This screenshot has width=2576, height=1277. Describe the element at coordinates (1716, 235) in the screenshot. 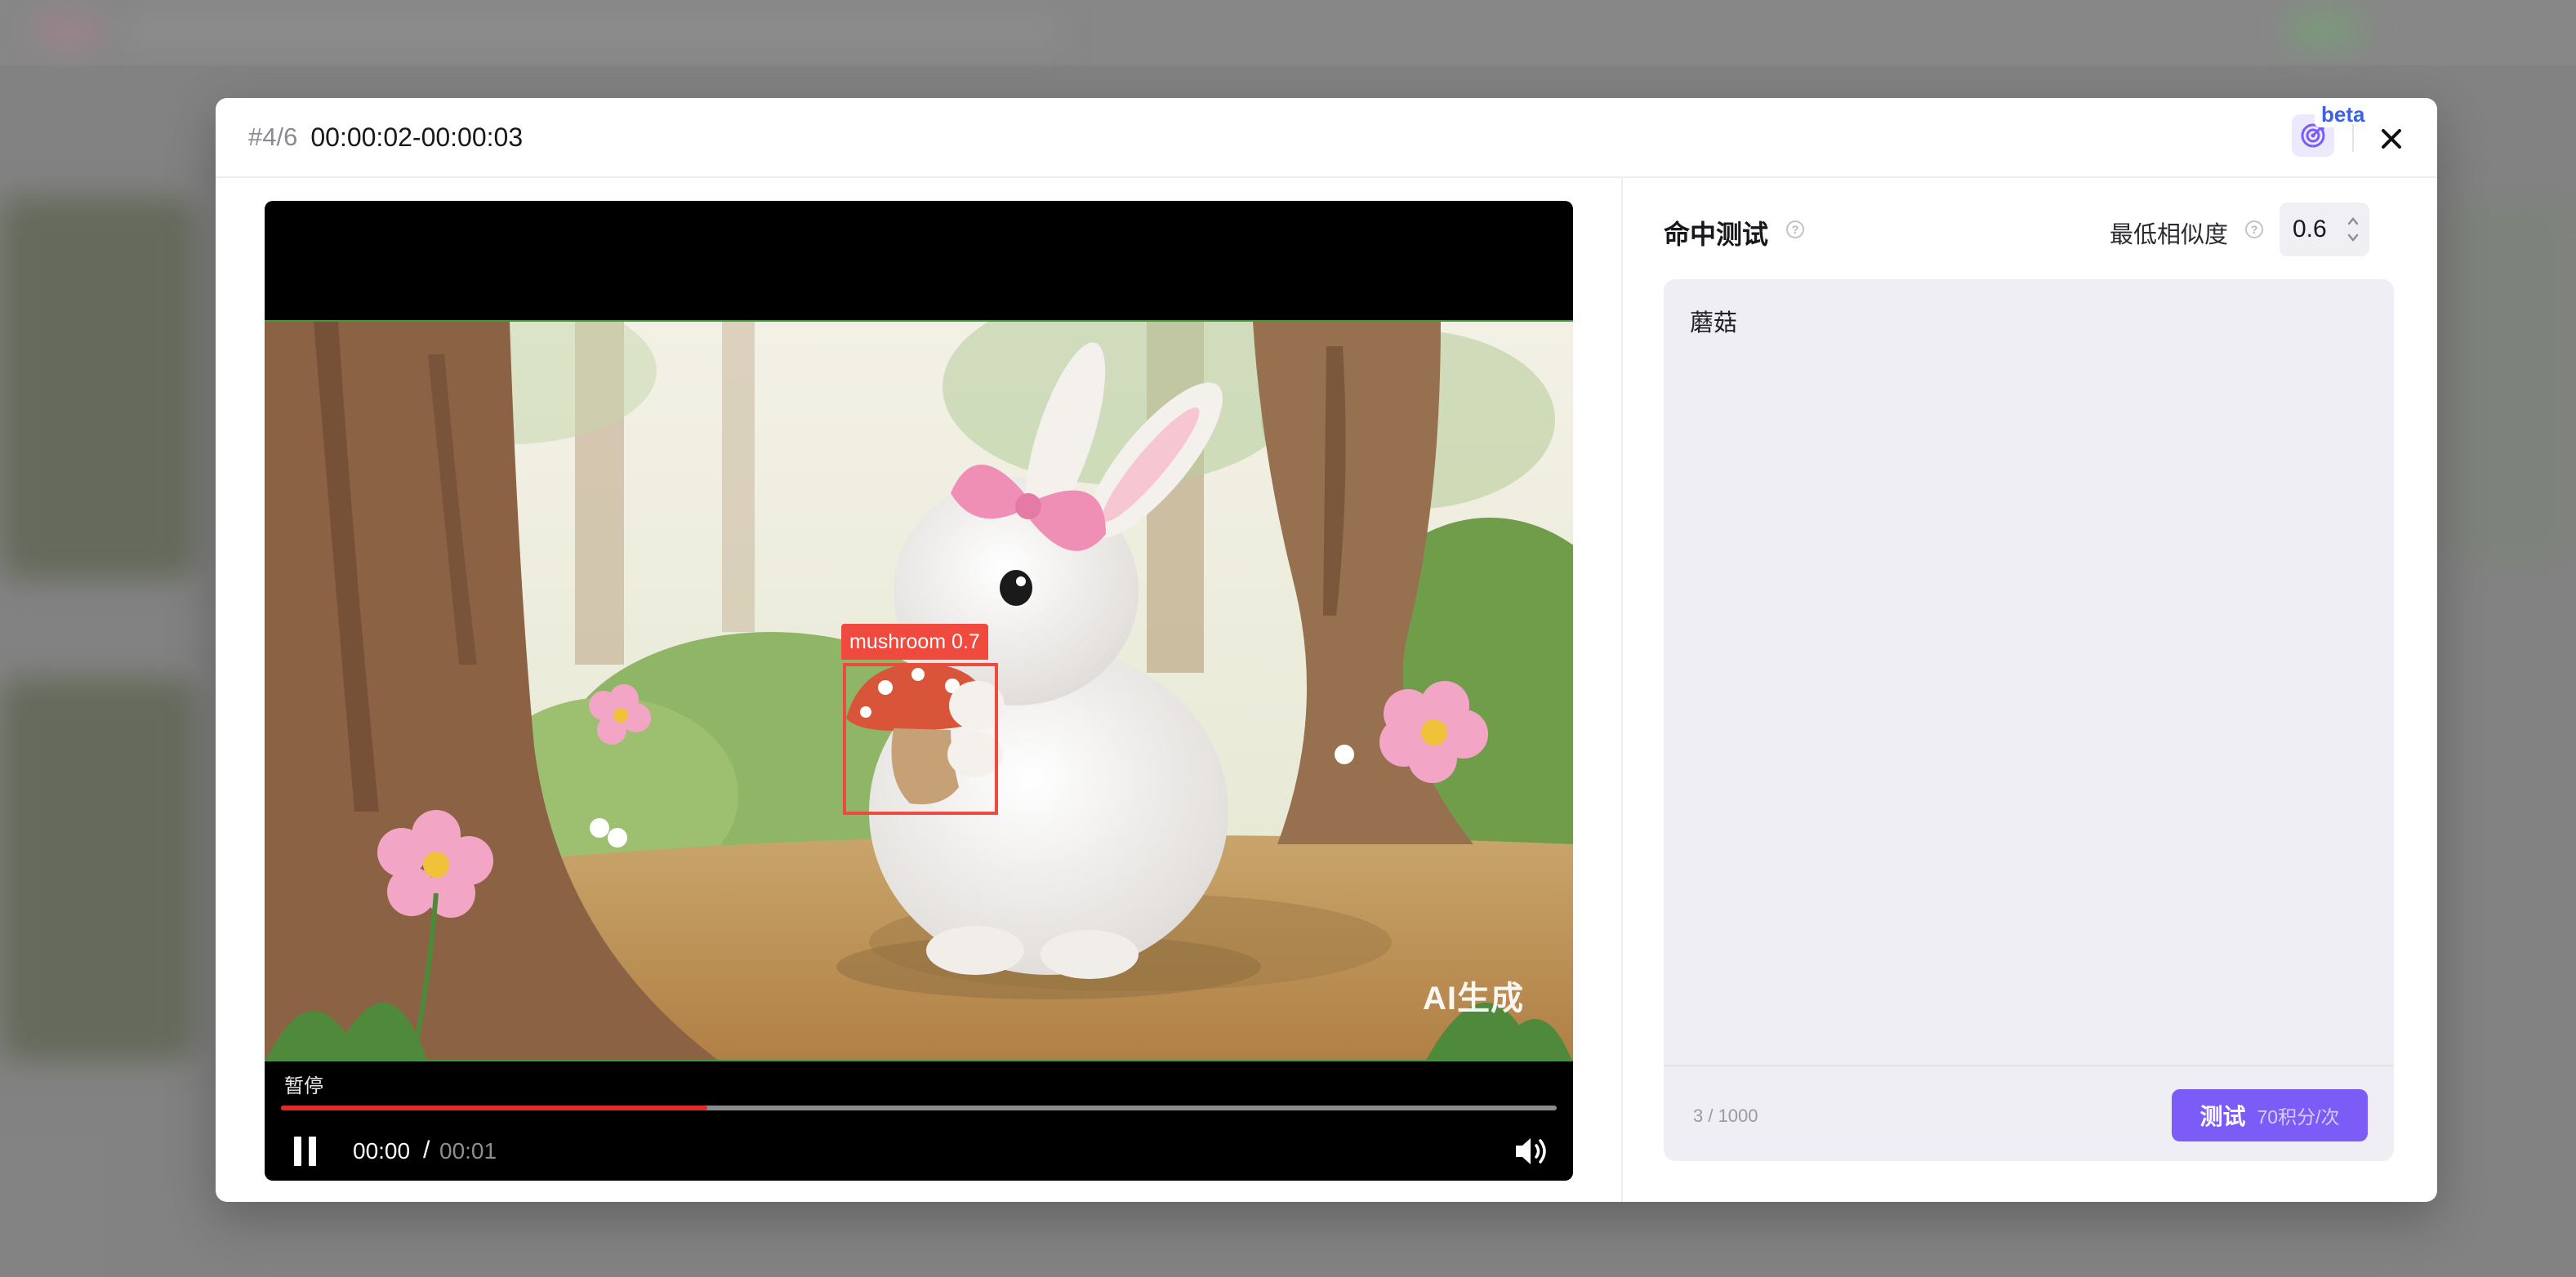

I see `hit-test-title: 命中测试` at that location.